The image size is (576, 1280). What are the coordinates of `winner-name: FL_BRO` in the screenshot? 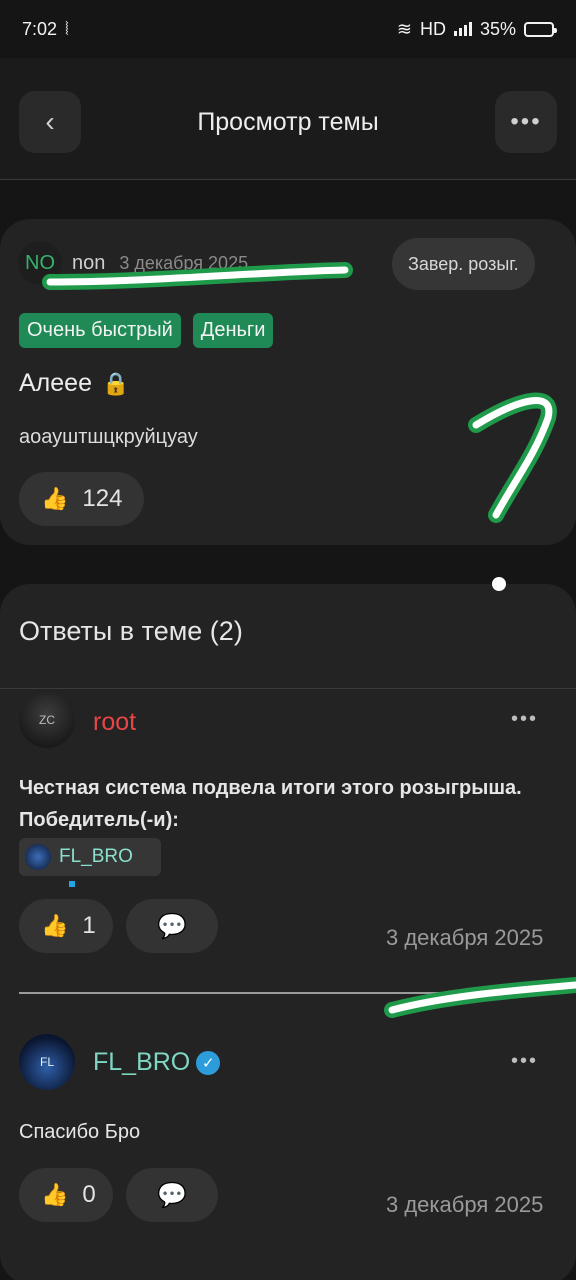 It's located at (96, 856).